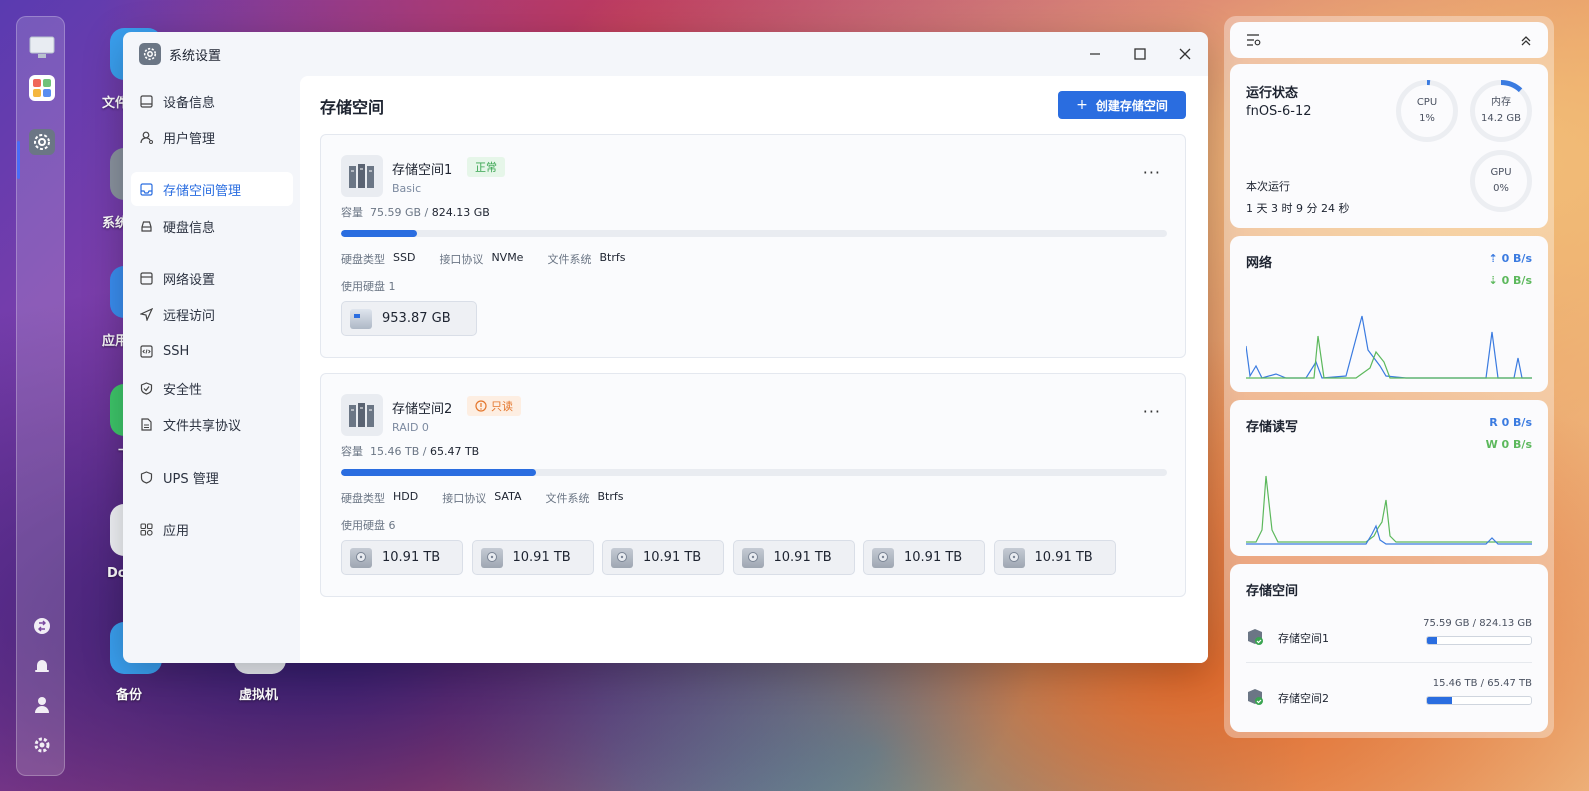 The image size is (1589, 791). I want to click on monitor-app-icon, so click(42, 48).